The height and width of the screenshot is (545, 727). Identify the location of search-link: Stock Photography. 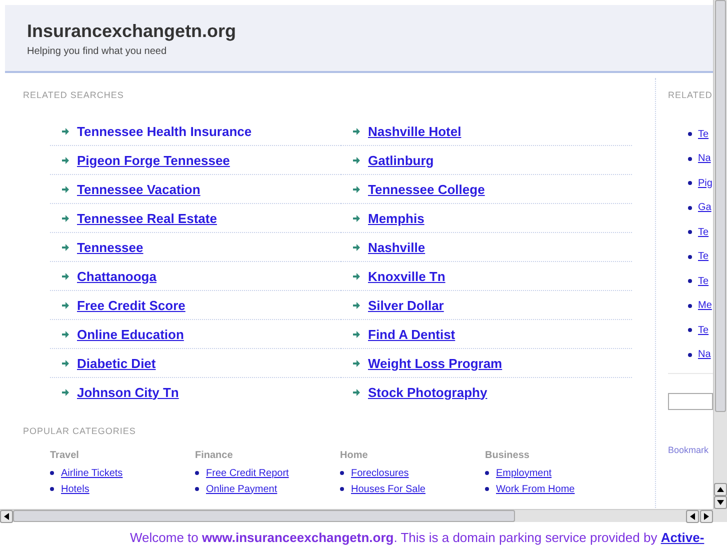
(428, 392).